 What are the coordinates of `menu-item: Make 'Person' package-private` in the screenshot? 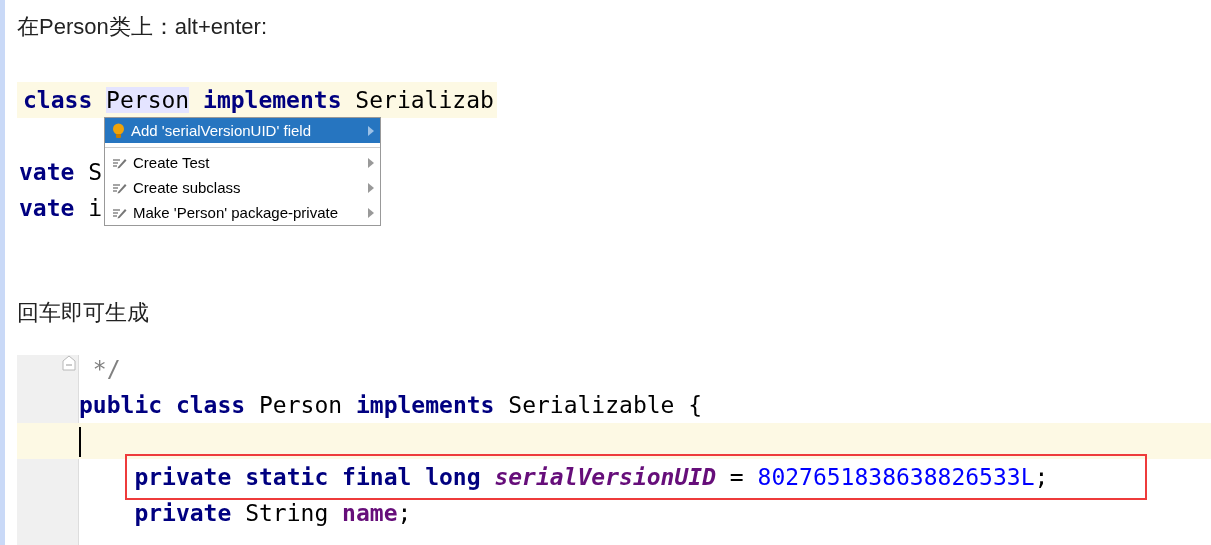 It's located at (242, 212).